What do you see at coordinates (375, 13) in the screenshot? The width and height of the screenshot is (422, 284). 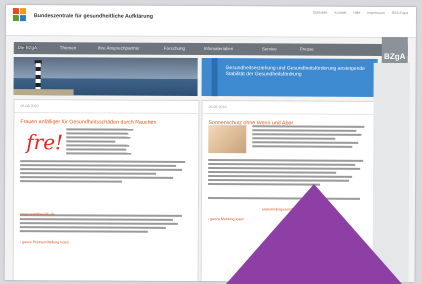 I see `meta-link-impressum: Impressum` at bounding box center [375, 13].